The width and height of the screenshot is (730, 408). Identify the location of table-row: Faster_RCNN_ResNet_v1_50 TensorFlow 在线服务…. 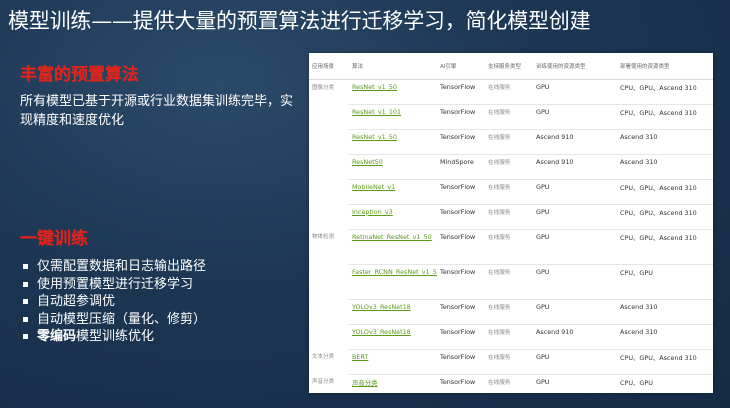
(511, 282).